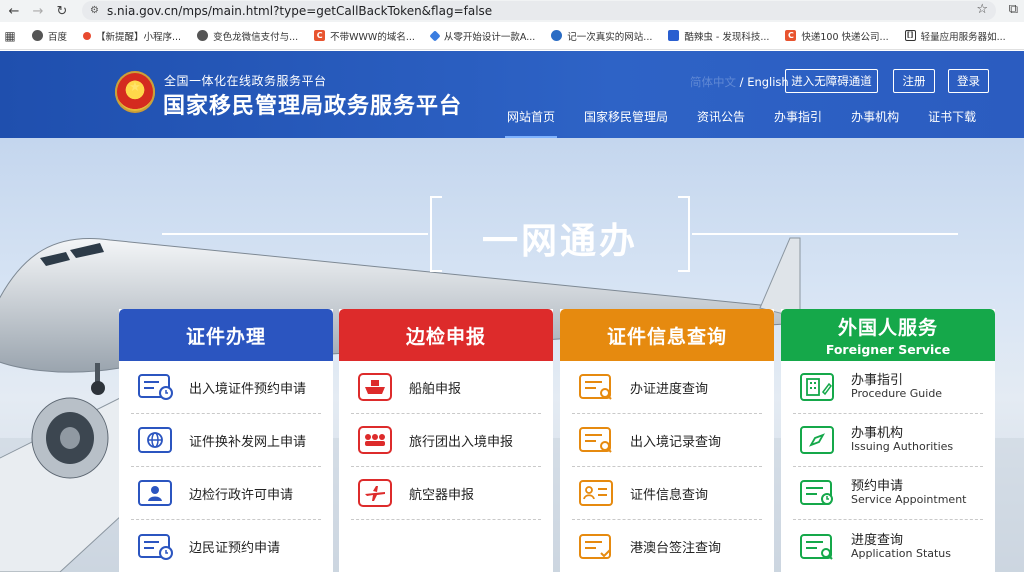 Image resolution: width=1024 pixels, height=572 pixels. Describe the element at coordinates (595, 546) in the screenshot. I see `document-check-icon` at that location.